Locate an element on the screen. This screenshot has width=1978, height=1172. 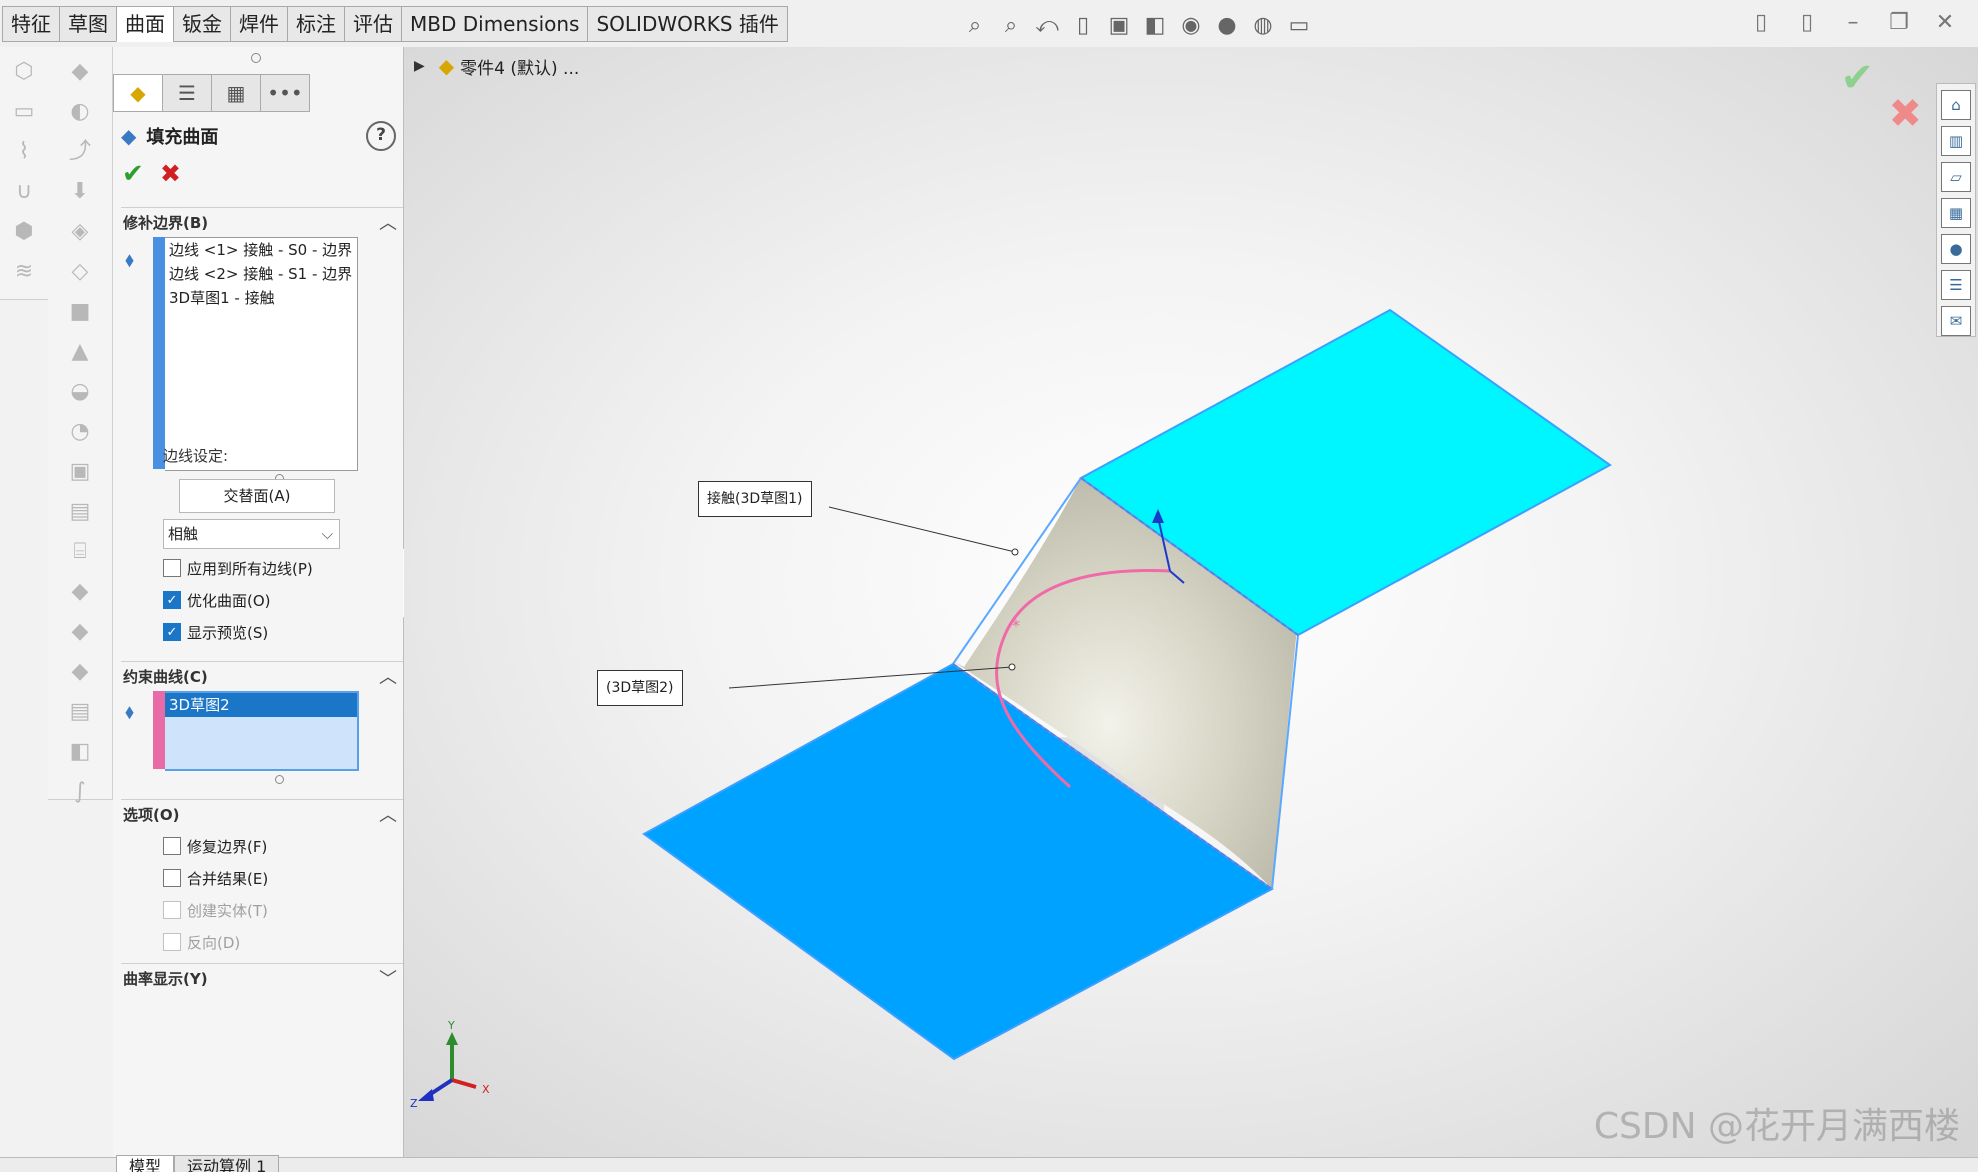
list-resize-grip is located at coordinates (279, 779).